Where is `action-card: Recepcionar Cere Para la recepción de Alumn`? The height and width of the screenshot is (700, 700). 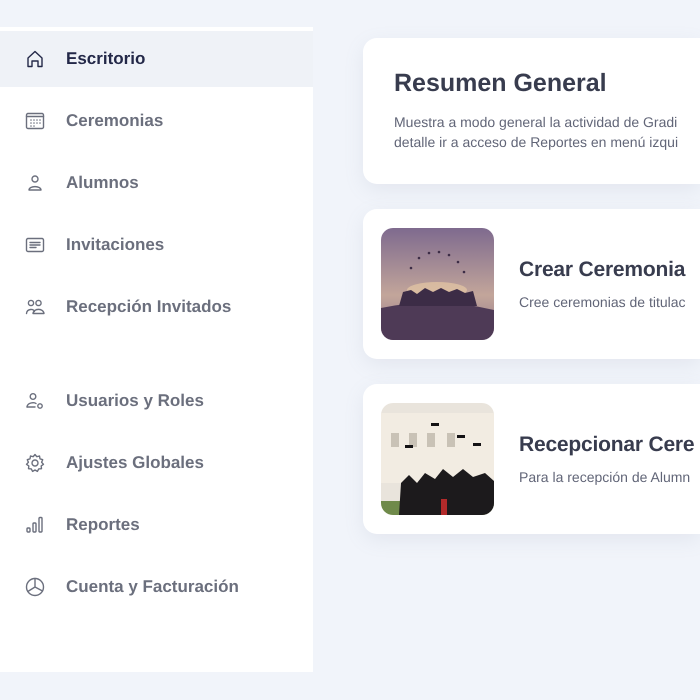
action-card: Recepcionar Cere Para la recepción de Alumn is located at coordinates (531, 459).